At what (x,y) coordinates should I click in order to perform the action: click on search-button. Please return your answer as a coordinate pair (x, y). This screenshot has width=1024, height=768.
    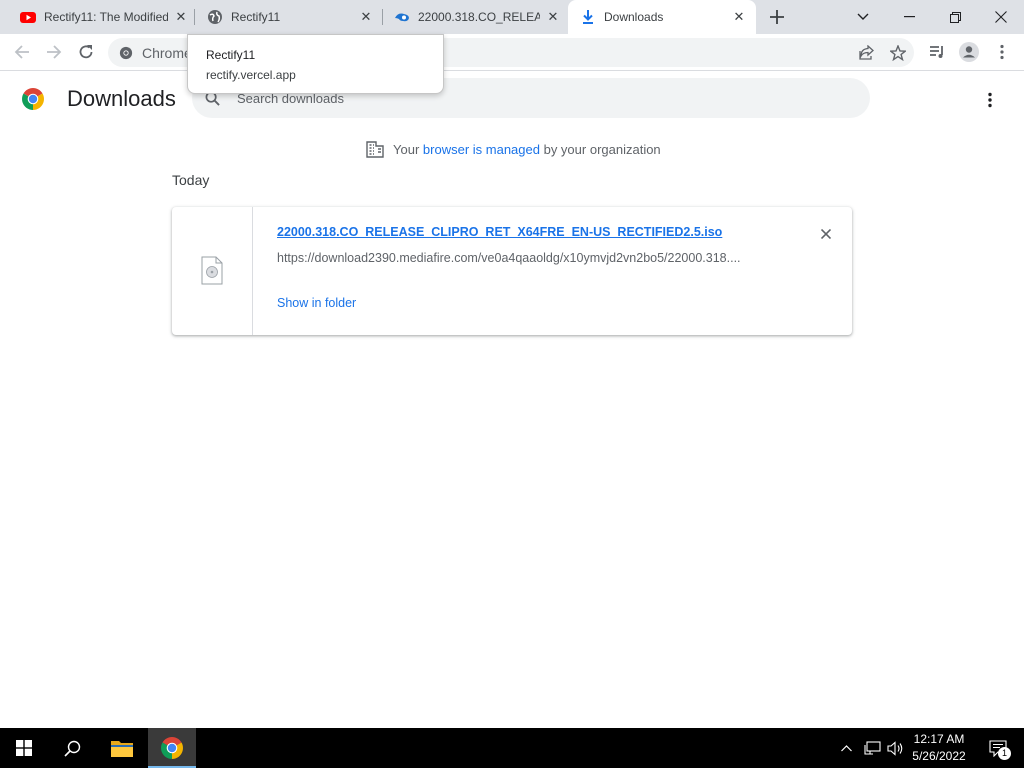
    Looking at the image, I should click on (72, 748).